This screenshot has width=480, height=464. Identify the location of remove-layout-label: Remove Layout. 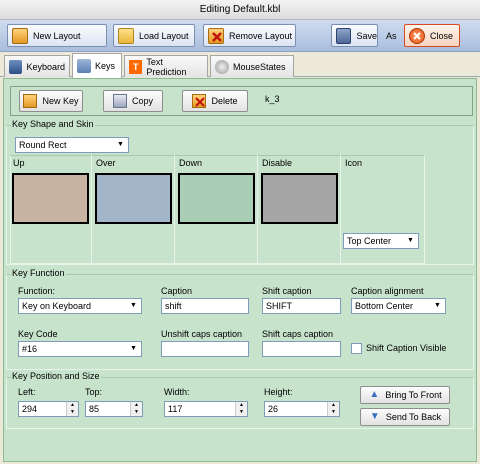
(261, 35).